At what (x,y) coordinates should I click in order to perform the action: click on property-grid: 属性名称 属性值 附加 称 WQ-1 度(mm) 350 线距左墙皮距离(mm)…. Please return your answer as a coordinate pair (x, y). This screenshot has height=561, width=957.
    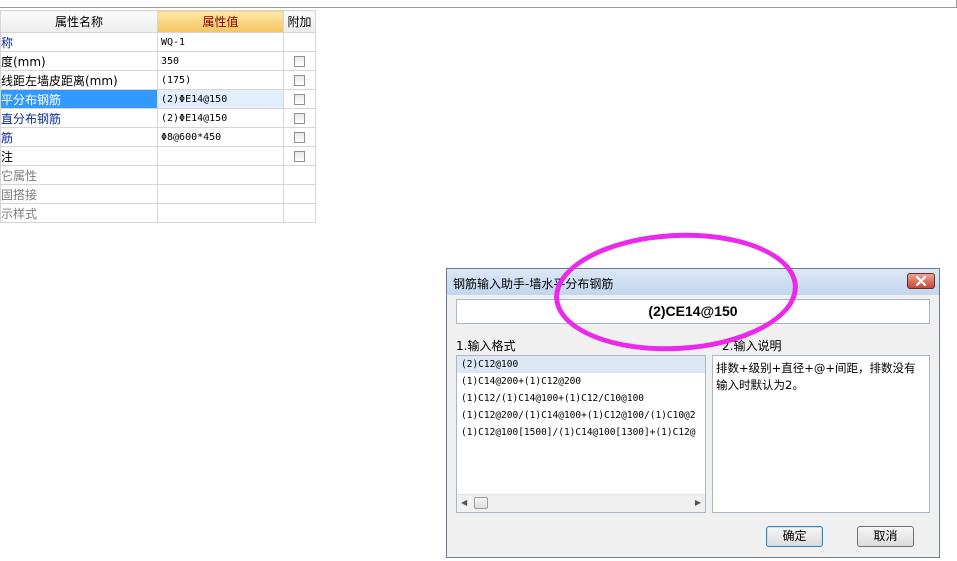
    Looking at the image, I should click on (158, 116).